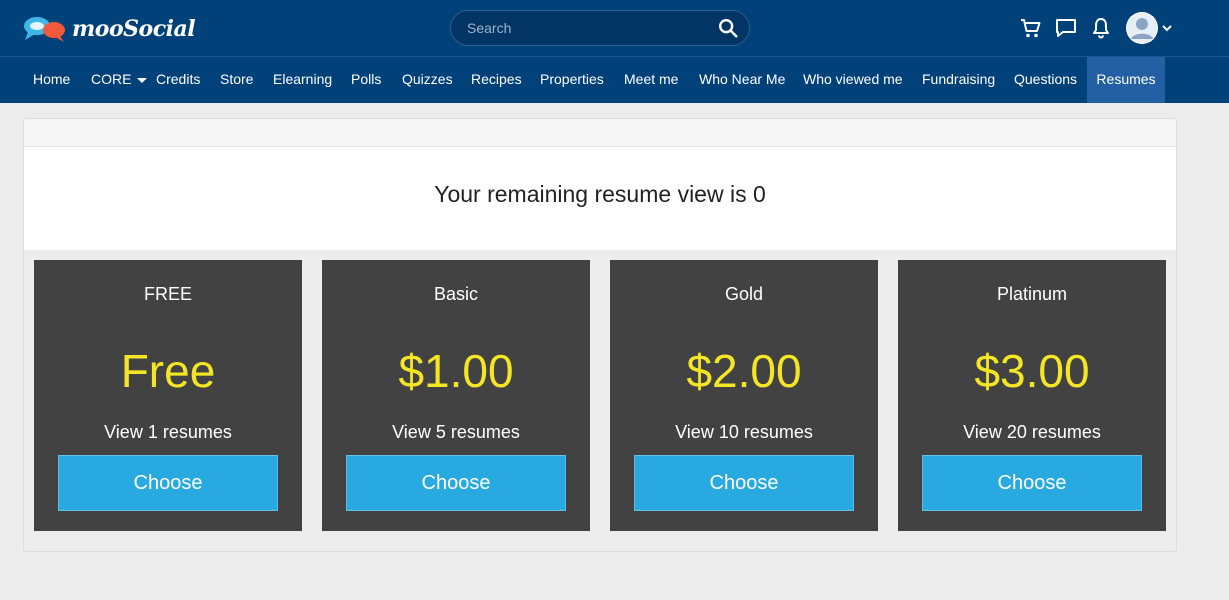 This screenshot has height=600, width=1229. I want to click on top-header: mooSocial, so click(614, 28).